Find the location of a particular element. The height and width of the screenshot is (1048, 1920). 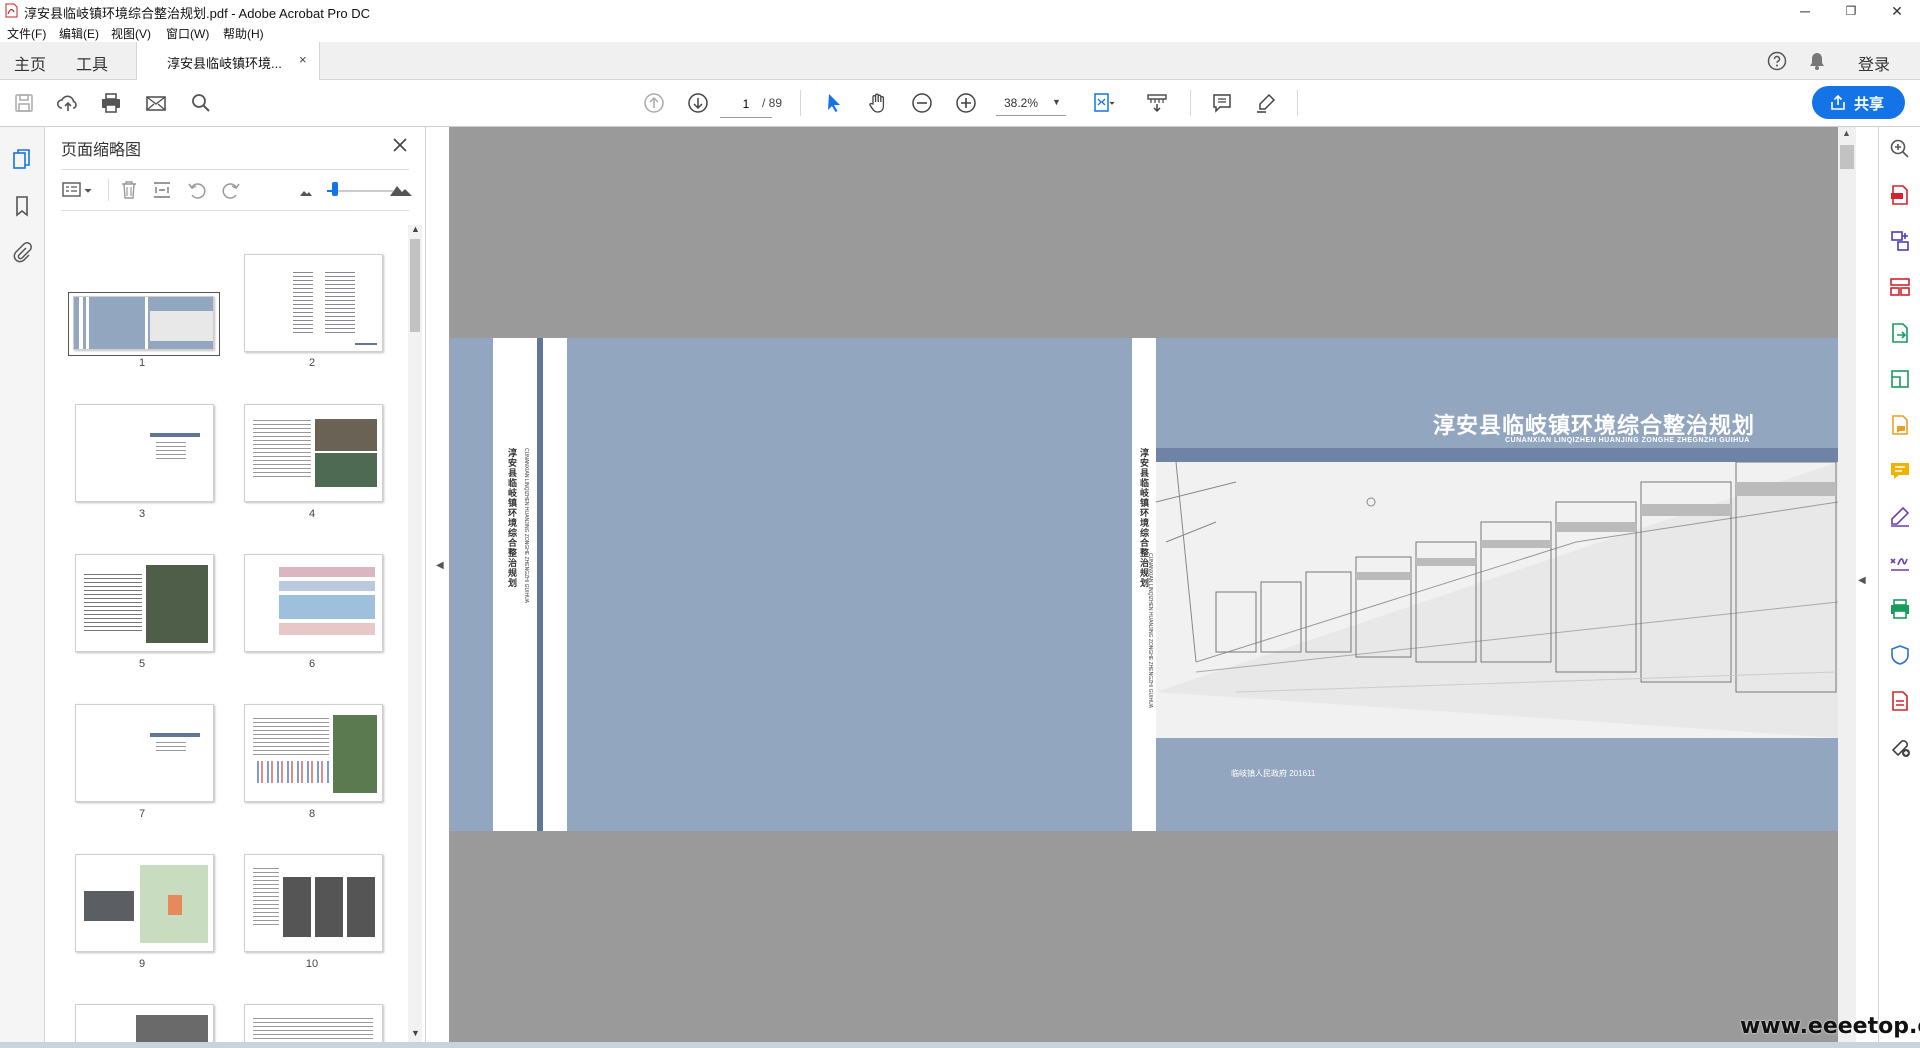

delete-page-icon is located at coordinates (129, 190).